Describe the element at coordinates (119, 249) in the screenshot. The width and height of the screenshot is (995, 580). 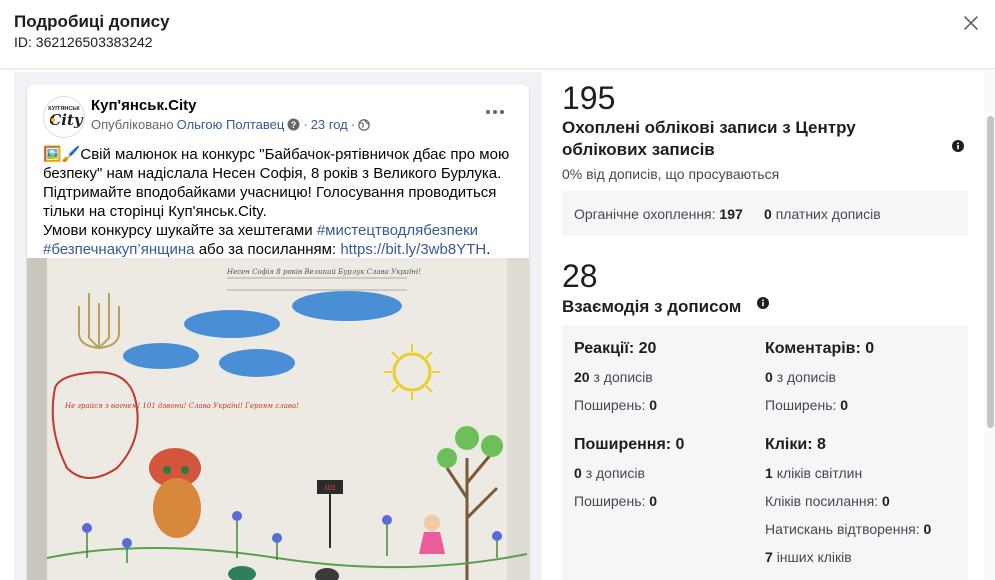
I see `hashtag-link-2: #безпечнакуп’янщина` at that location.